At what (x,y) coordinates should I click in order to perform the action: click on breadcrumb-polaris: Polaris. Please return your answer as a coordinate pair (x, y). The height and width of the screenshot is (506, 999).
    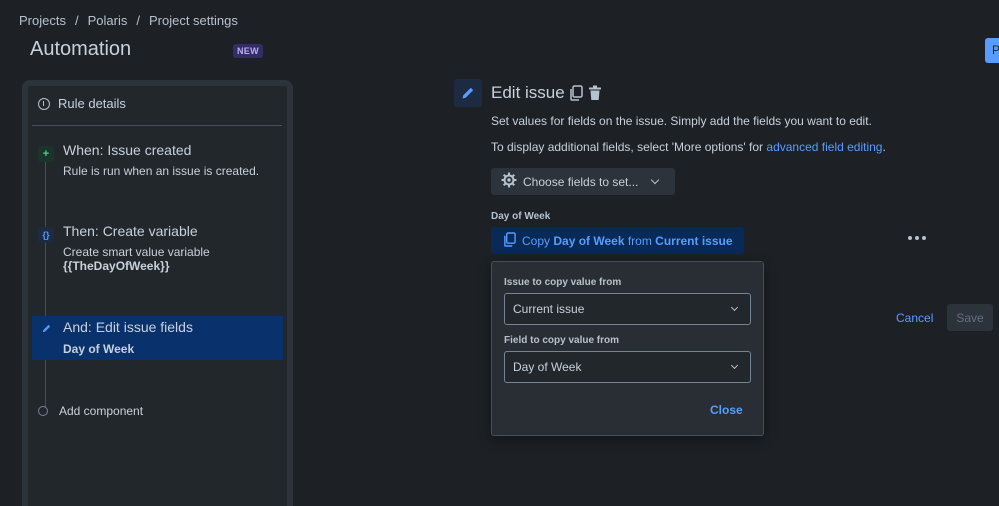
    Looking at the image, I should click on (108, 20).